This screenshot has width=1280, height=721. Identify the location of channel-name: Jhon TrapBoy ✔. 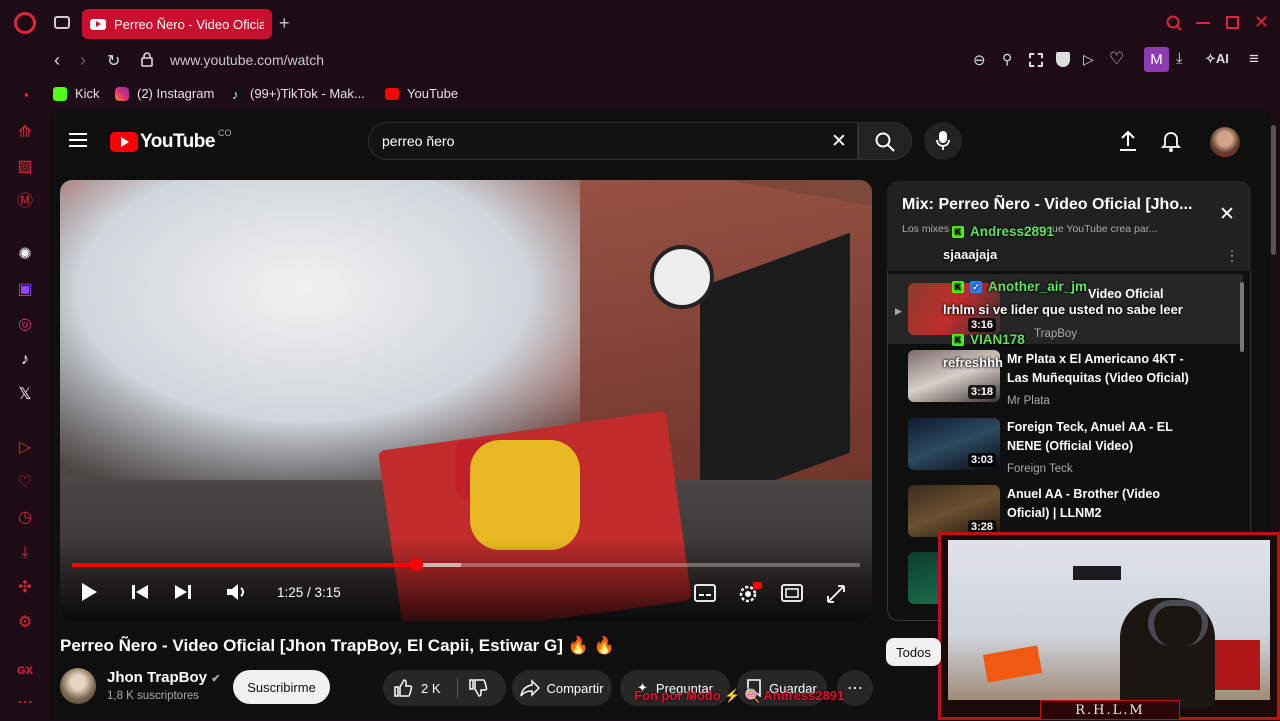
(163, 677).